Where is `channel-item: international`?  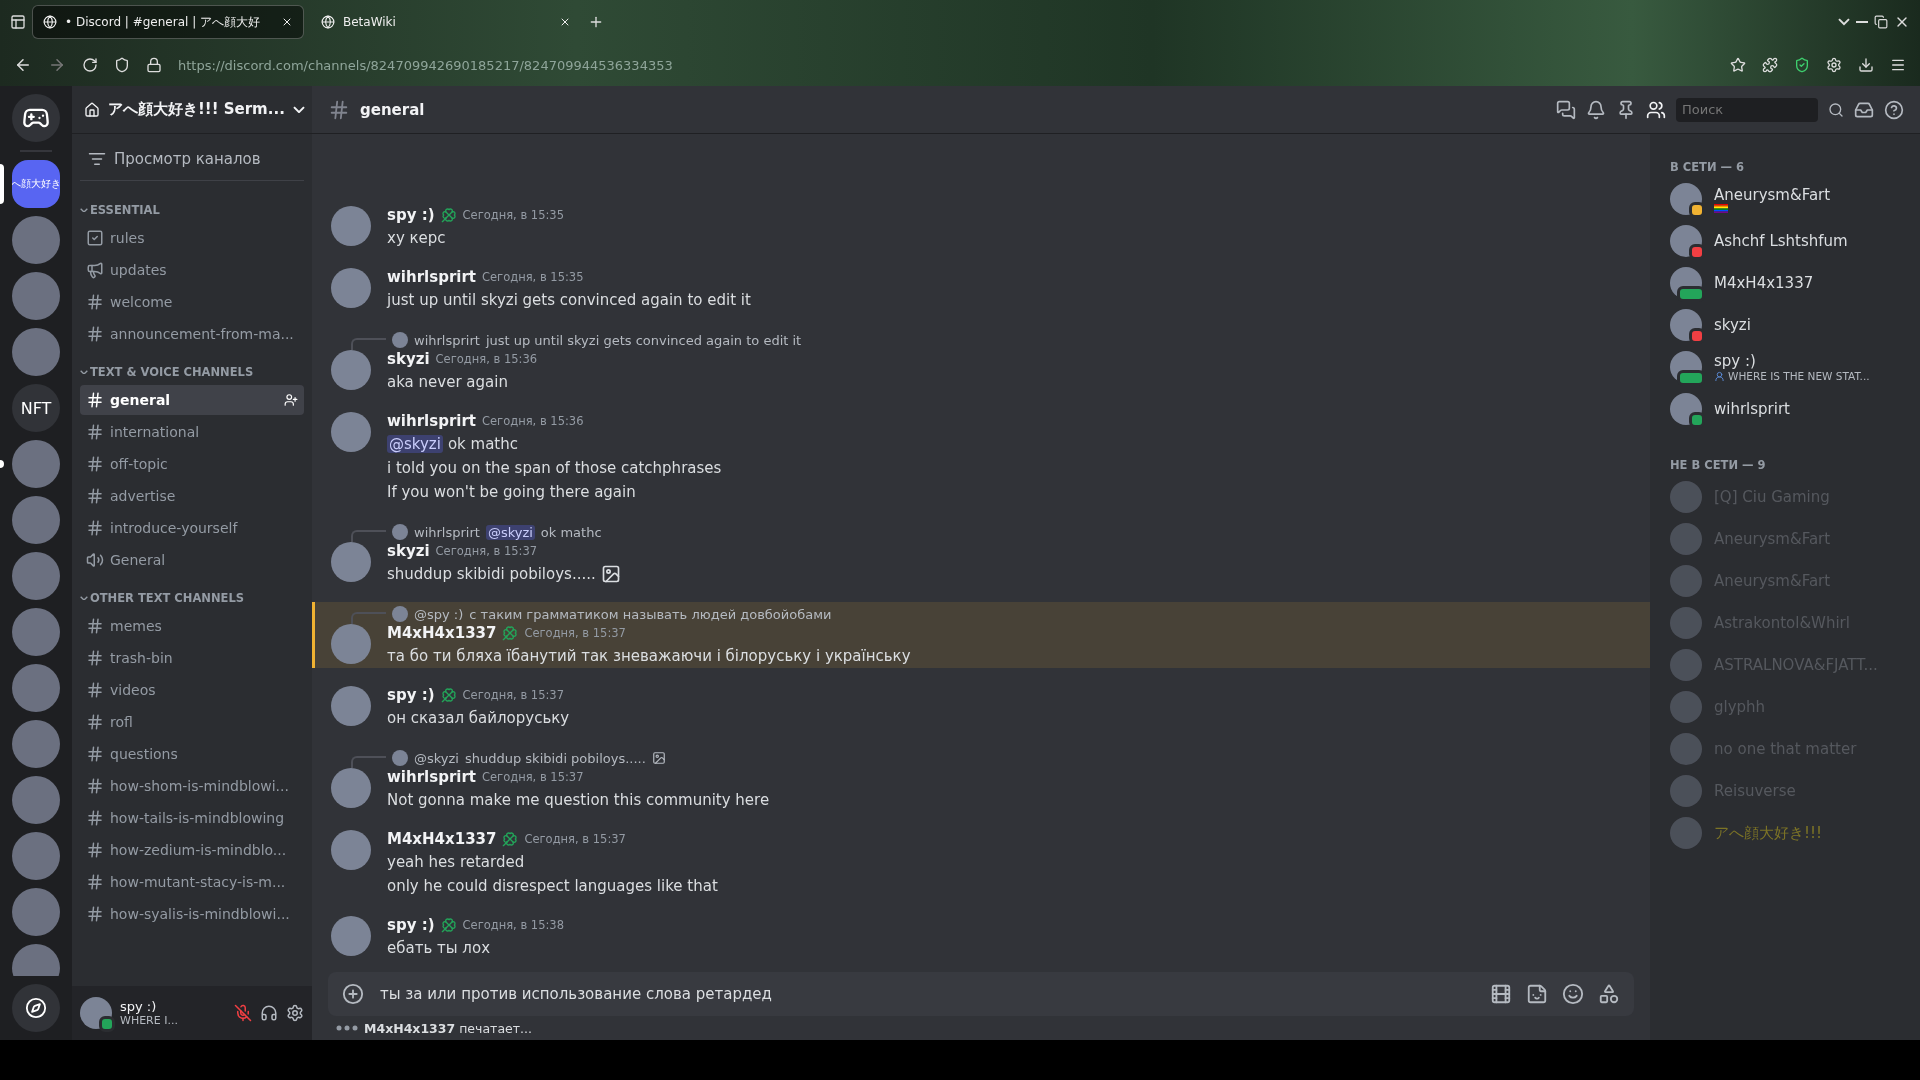
channel-item: international is located at coordinates (192, 432).